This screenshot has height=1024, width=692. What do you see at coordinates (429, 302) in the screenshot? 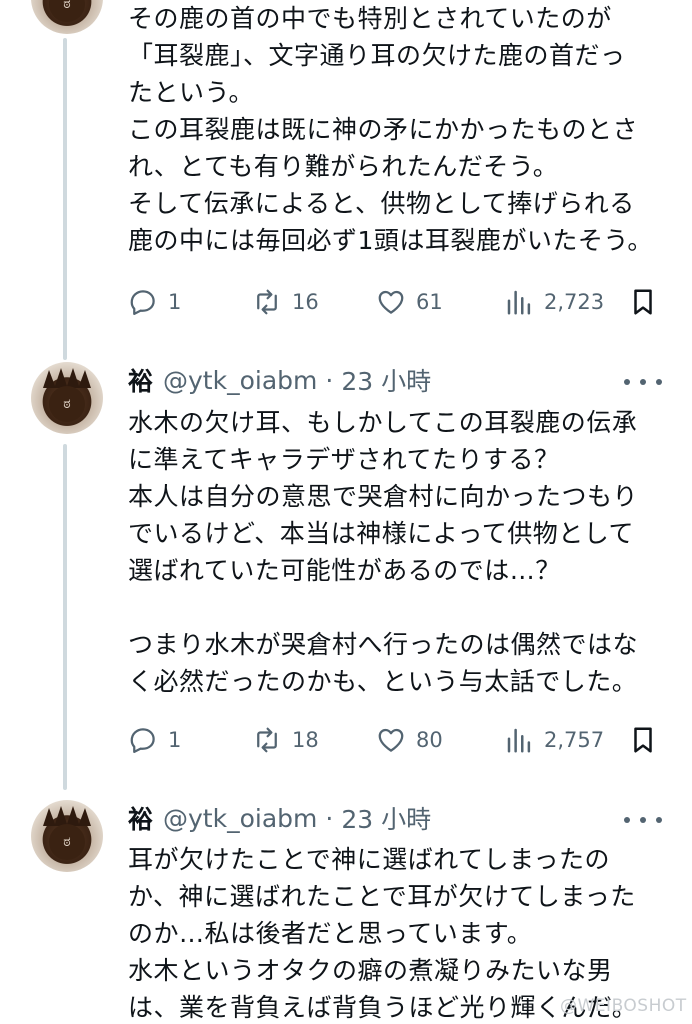
I see `like-count: 61` at bounding box center [429, 302].